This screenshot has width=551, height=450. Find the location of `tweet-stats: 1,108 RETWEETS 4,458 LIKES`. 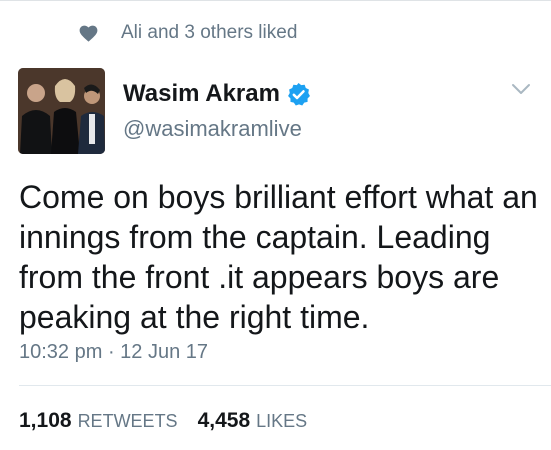

tweet-stats: 1,108 RETWEETS 4,458 LIKES is located at coordinates (173, 421).